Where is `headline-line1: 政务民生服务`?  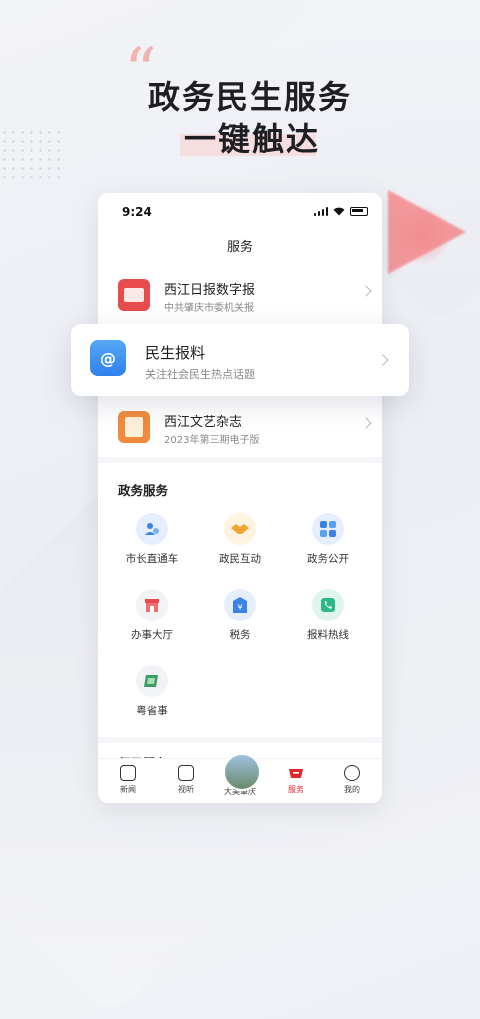
headline-line1: 政务民生服务 is located at coordinates (250, 97).